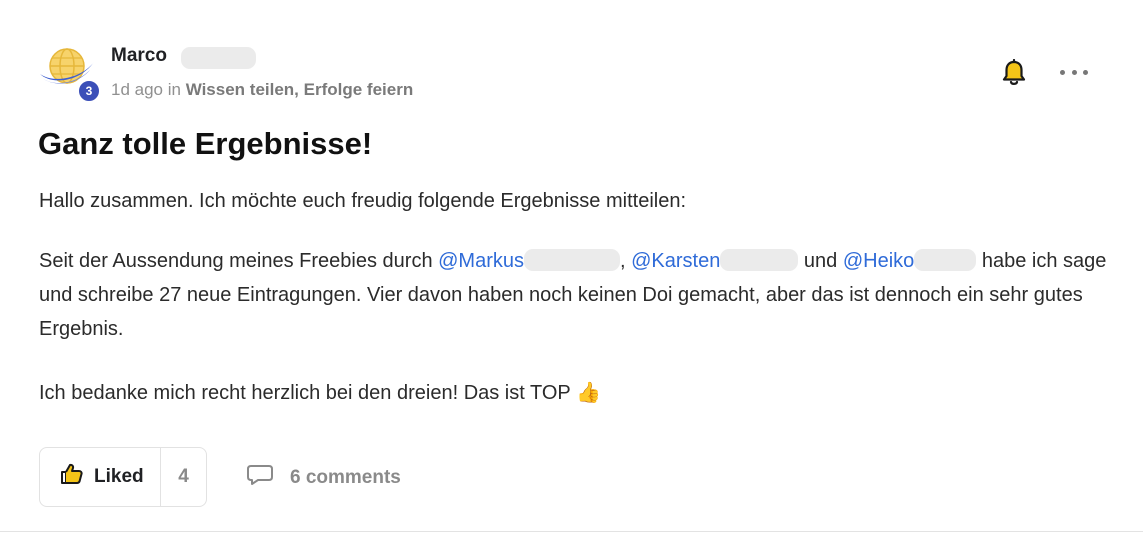 The height and width of the screenshot is (537, 1143). Describe the element at coordinates (89, 91) in the screenshot. I see `level-badge: 3` at that location.